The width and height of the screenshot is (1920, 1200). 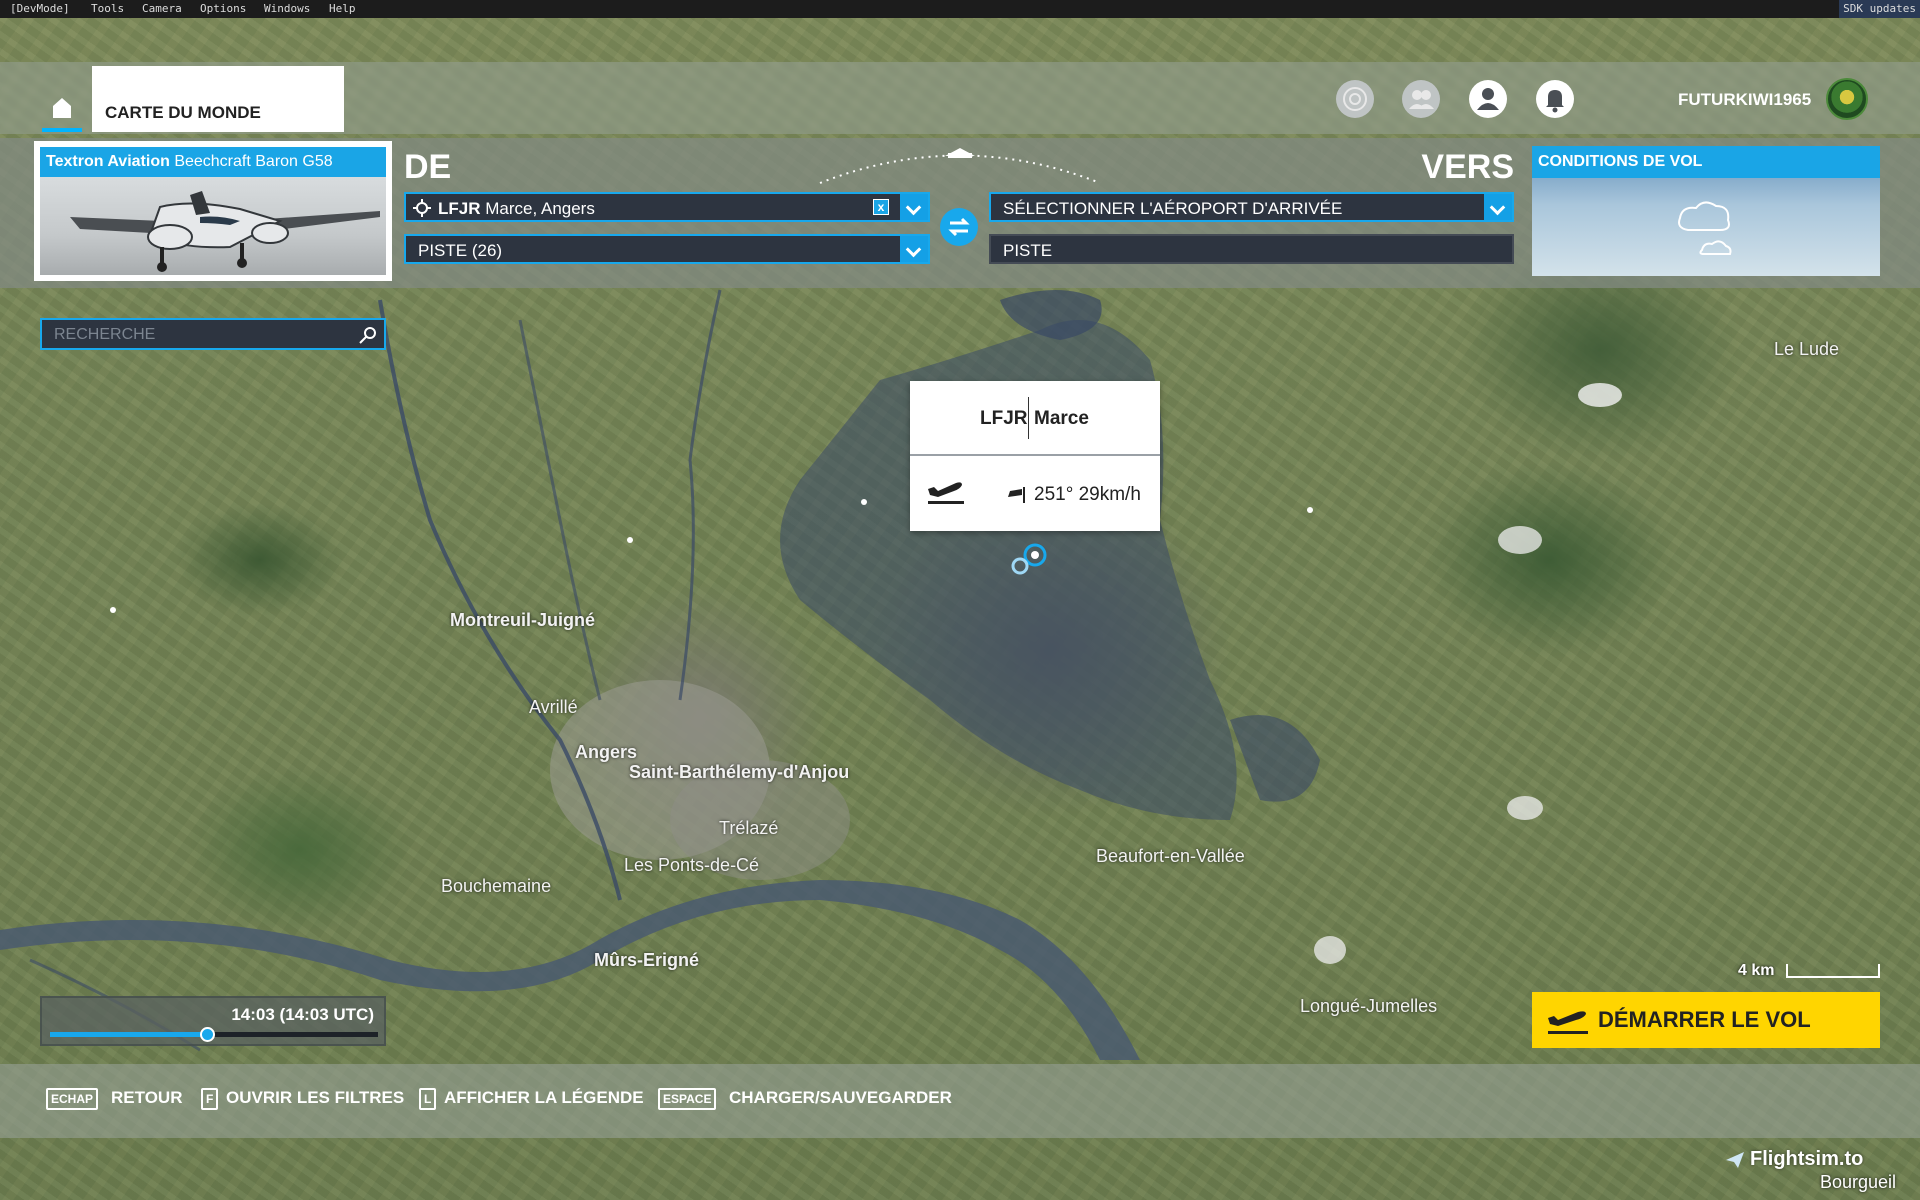 What do you see at coordinates (40, 8) in the screenshot?
I see `menu-devmode: [DevMode]` at bounding box center [40, 8].